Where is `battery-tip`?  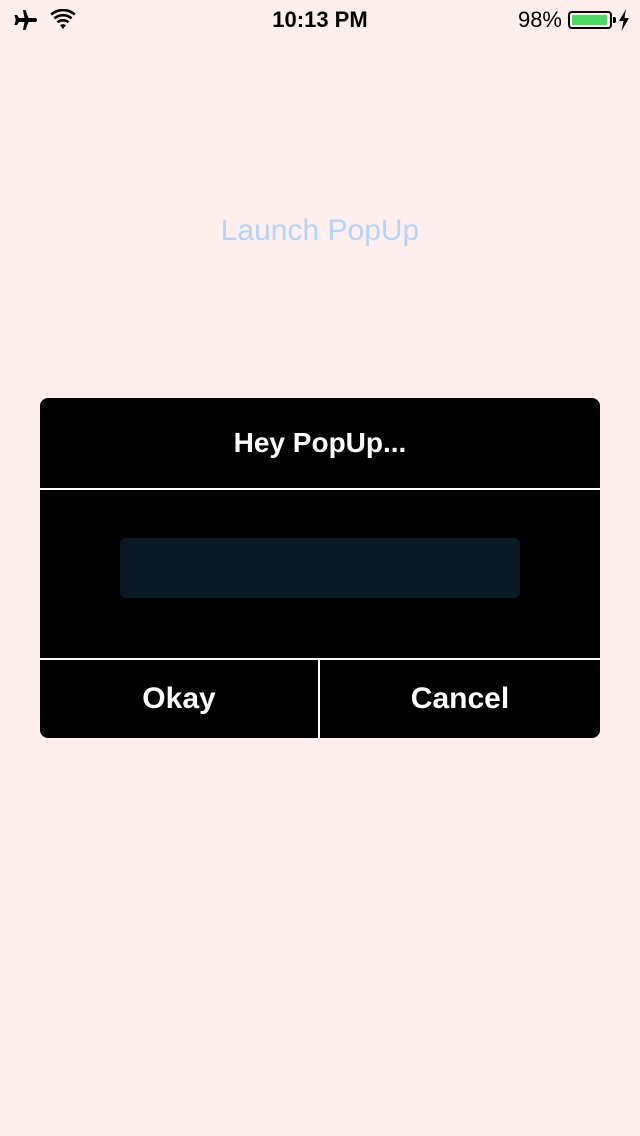 battery-tip is located at coordinates (614, 20).